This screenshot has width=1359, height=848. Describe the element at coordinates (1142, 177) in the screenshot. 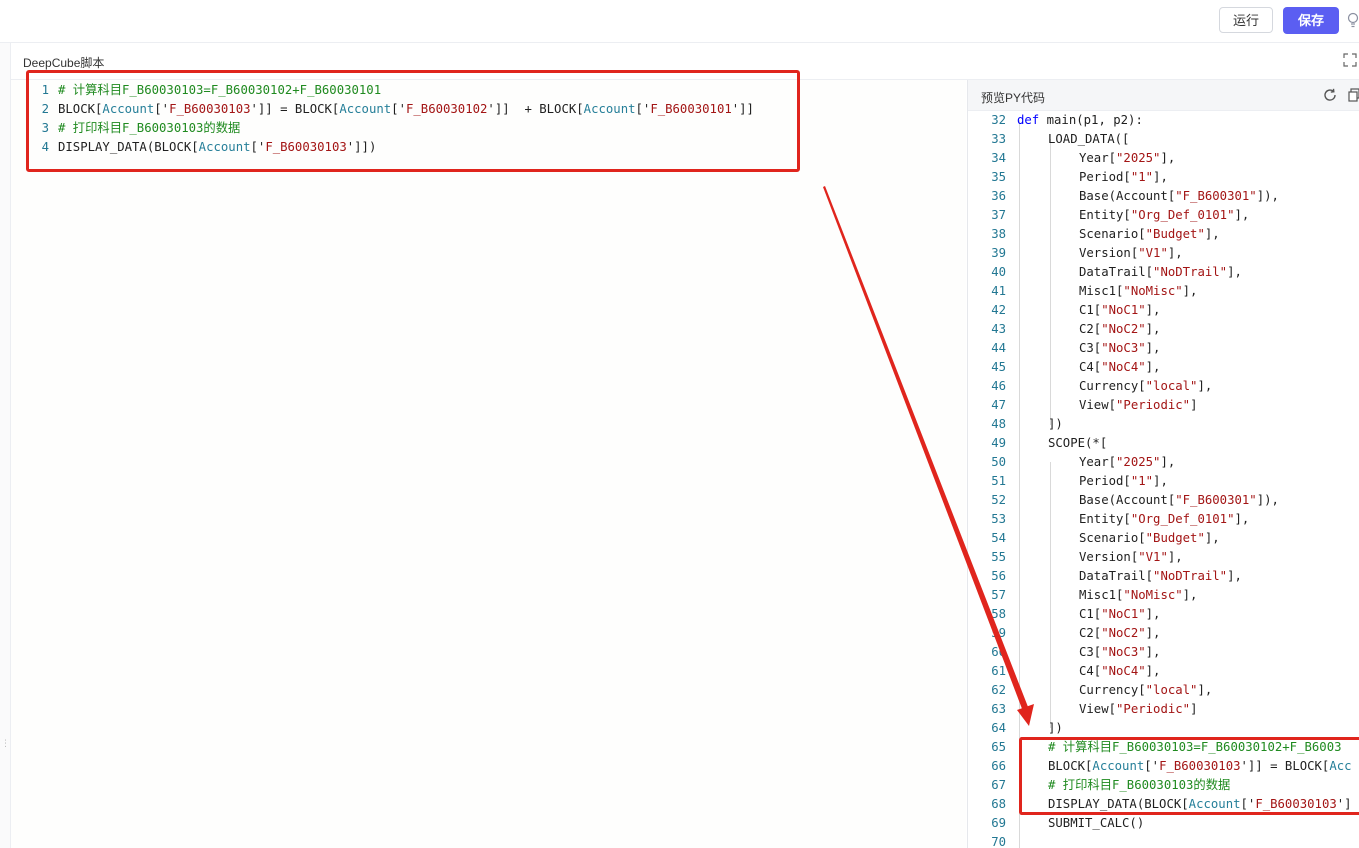

I see `code-token: "1"` at that location.